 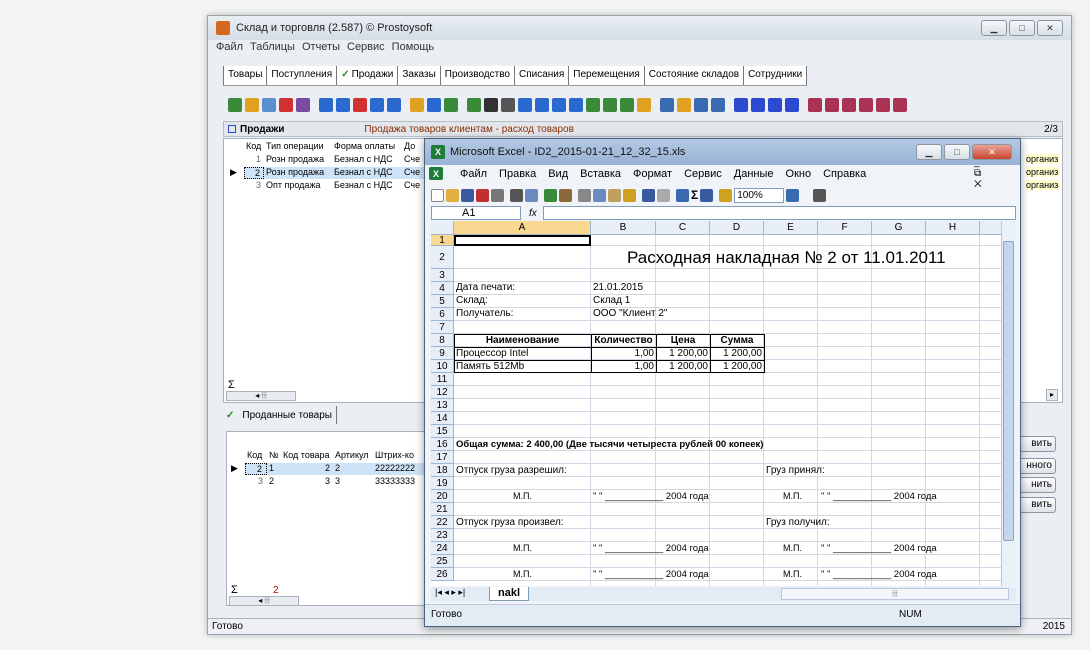 I want to click on row-header: 23, so click(x=442, y=535).